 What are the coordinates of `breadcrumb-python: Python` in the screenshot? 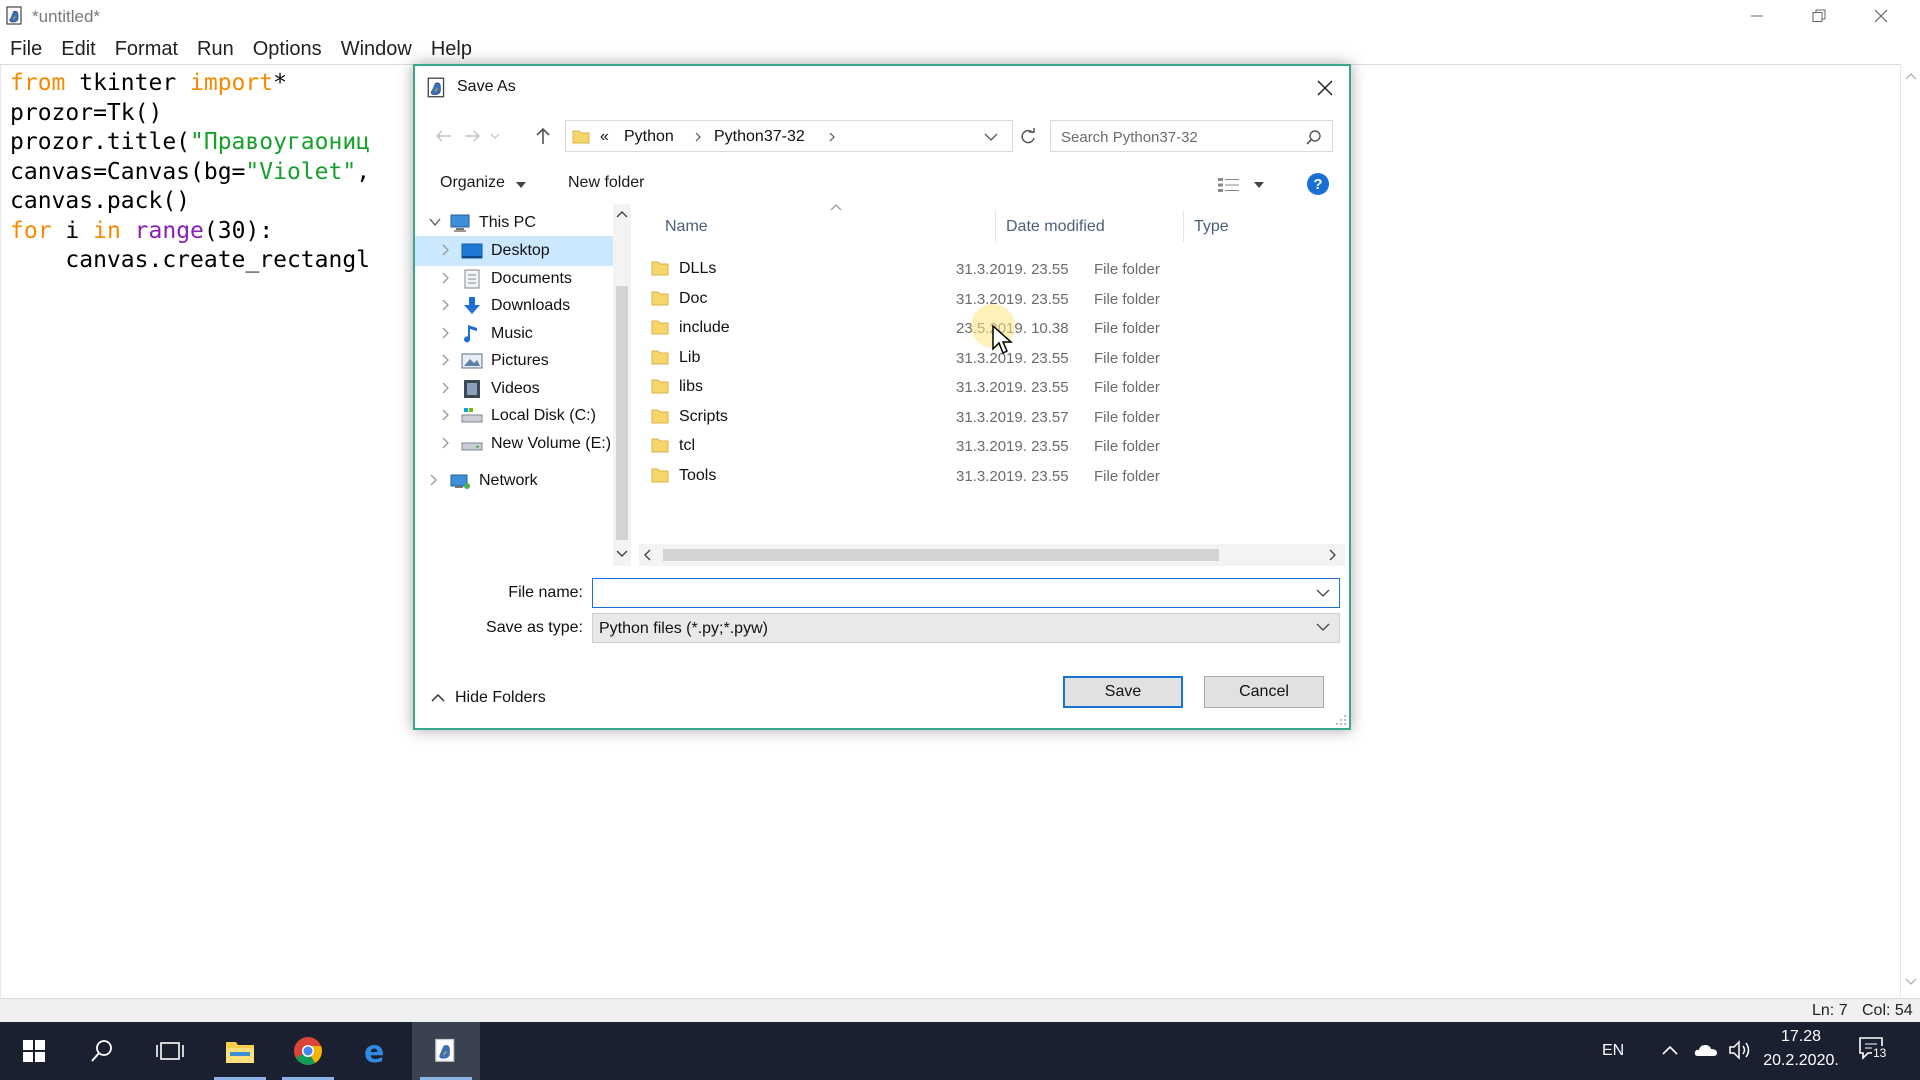 It's located at (649, 137).